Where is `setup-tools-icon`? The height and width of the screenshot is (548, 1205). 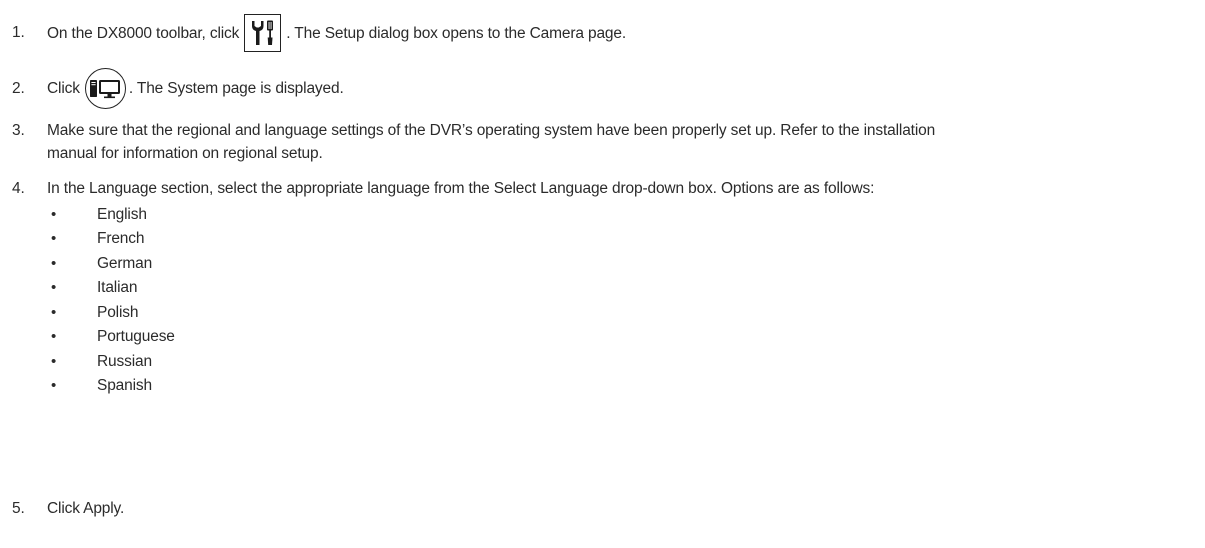
setup-tools-icon is located at coordinates (263, 33).